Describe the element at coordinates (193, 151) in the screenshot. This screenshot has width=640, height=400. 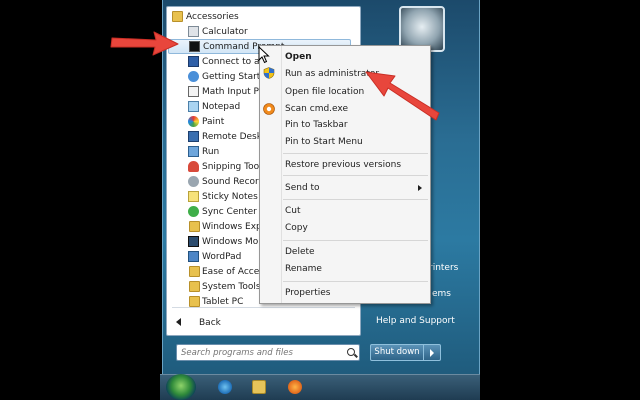
I see `run-icon` at that location.